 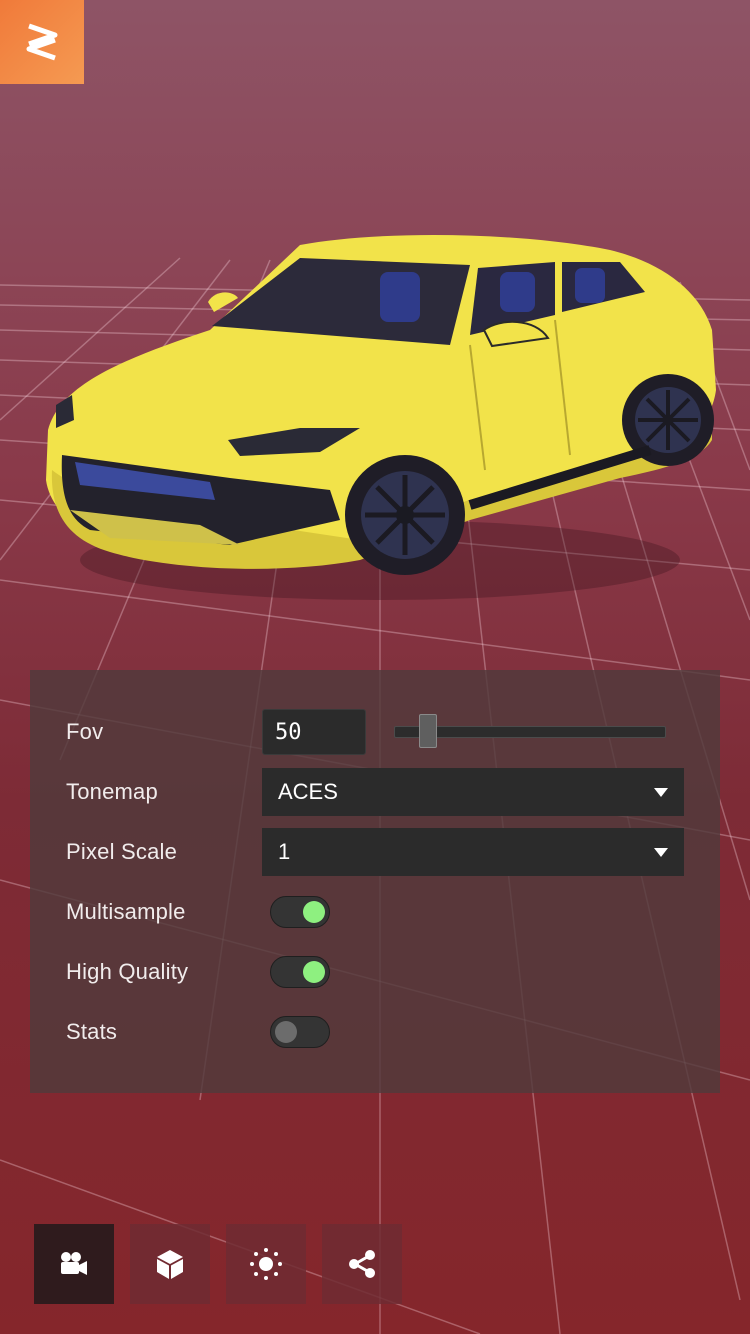 What do you see at coordinates (300, 1032) in the screenshot?
I see `stats-toggle` at bounding box center [300, 1032].